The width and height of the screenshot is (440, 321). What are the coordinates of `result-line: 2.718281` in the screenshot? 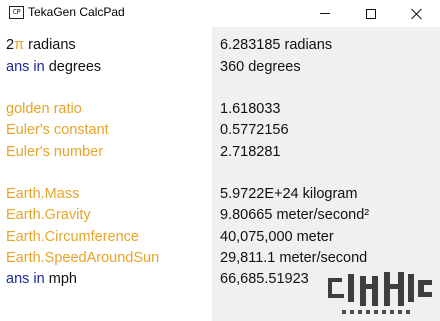 It's located at (250, 152).